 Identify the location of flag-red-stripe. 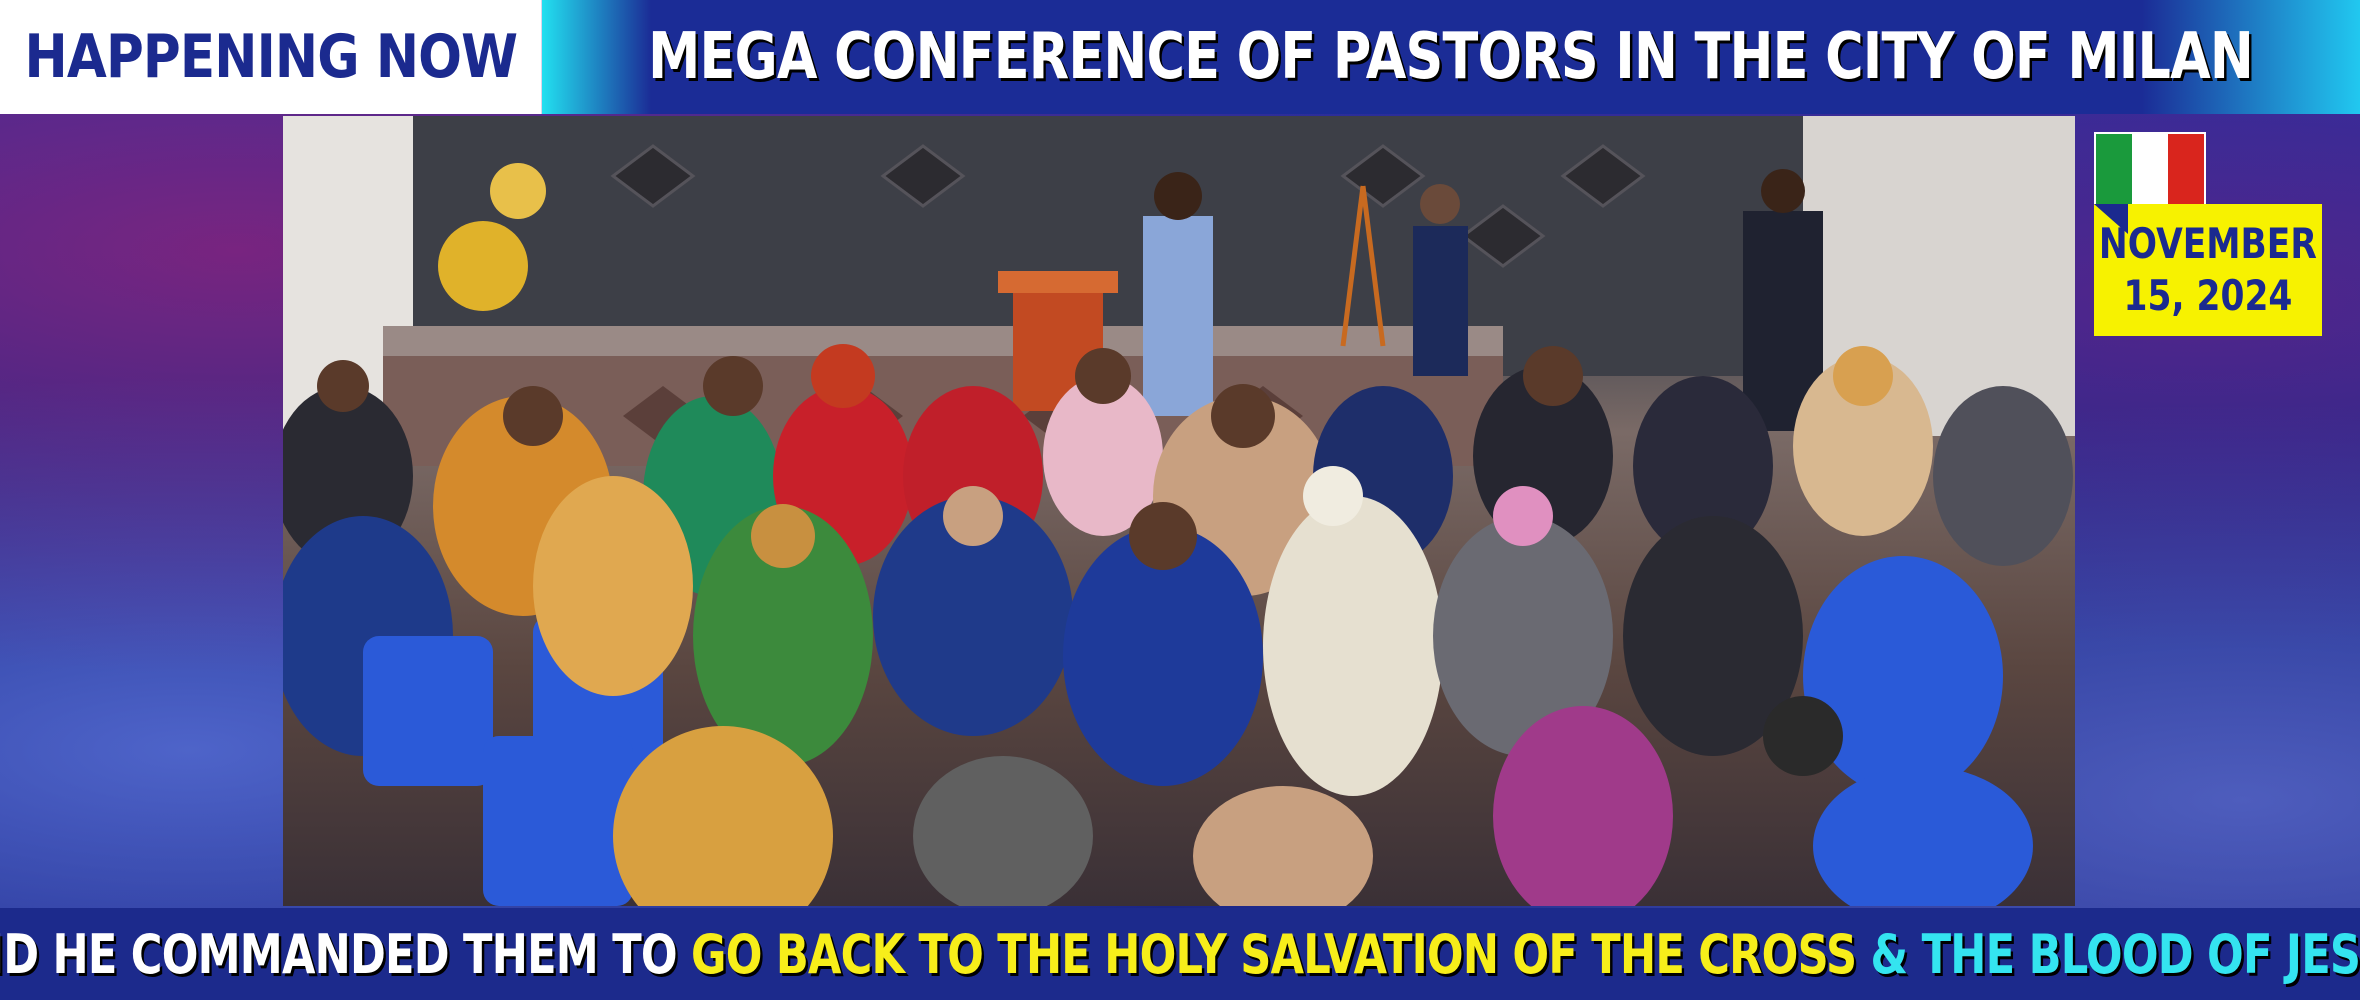
(2186, 170).